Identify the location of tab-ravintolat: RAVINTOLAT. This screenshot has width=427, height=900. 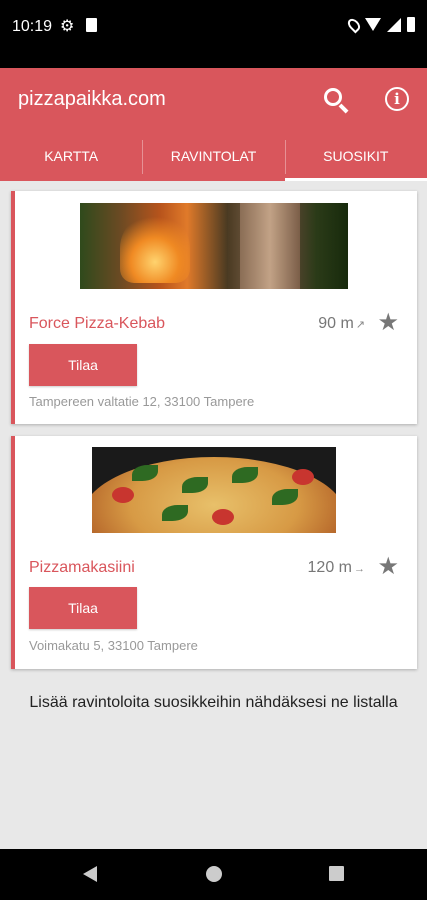
(213, 158).